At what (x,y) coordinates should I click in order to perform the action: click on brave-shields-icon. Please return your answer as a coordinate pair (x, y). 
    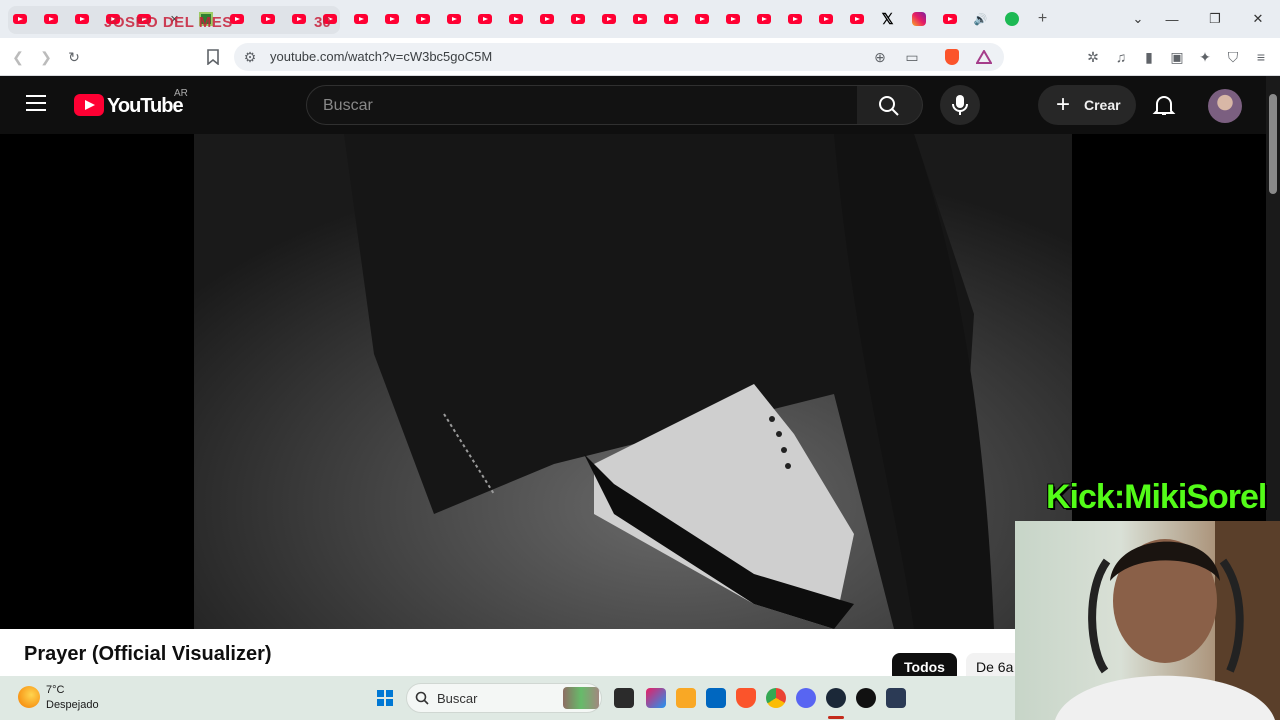
    Looking at the image, I should click on (952, 57).